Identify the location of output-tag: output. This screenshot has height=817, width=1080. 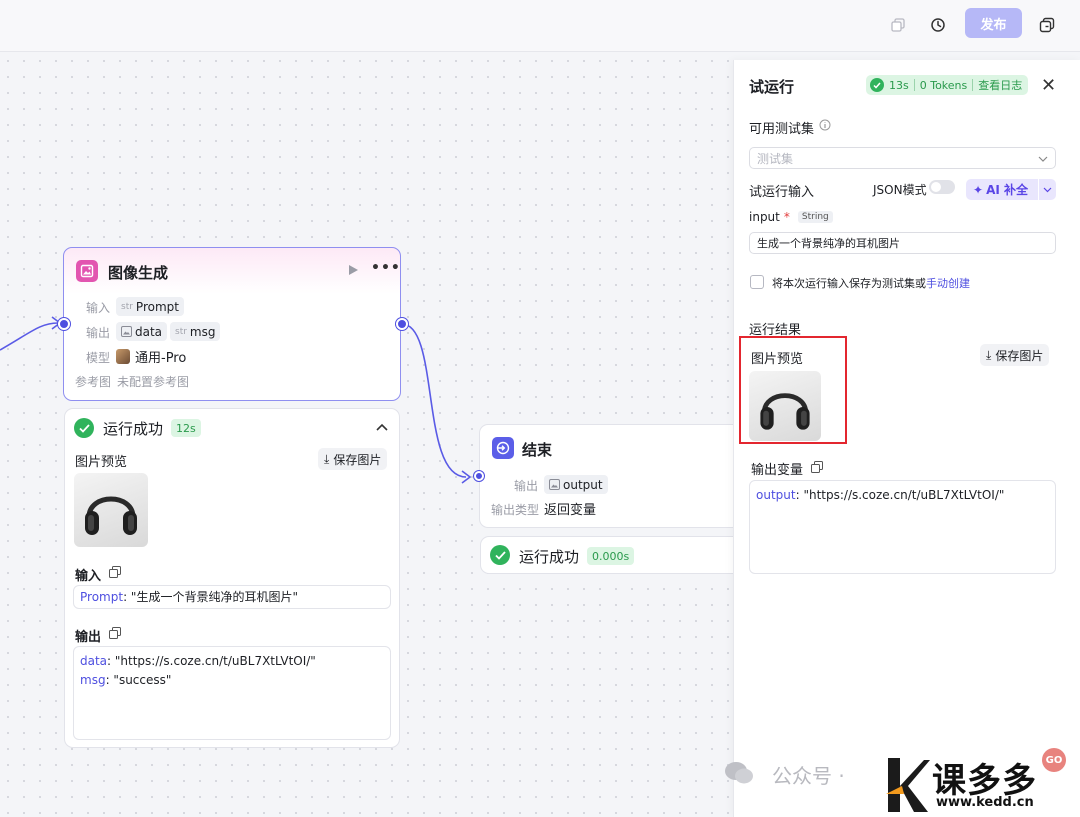
(576, 484).